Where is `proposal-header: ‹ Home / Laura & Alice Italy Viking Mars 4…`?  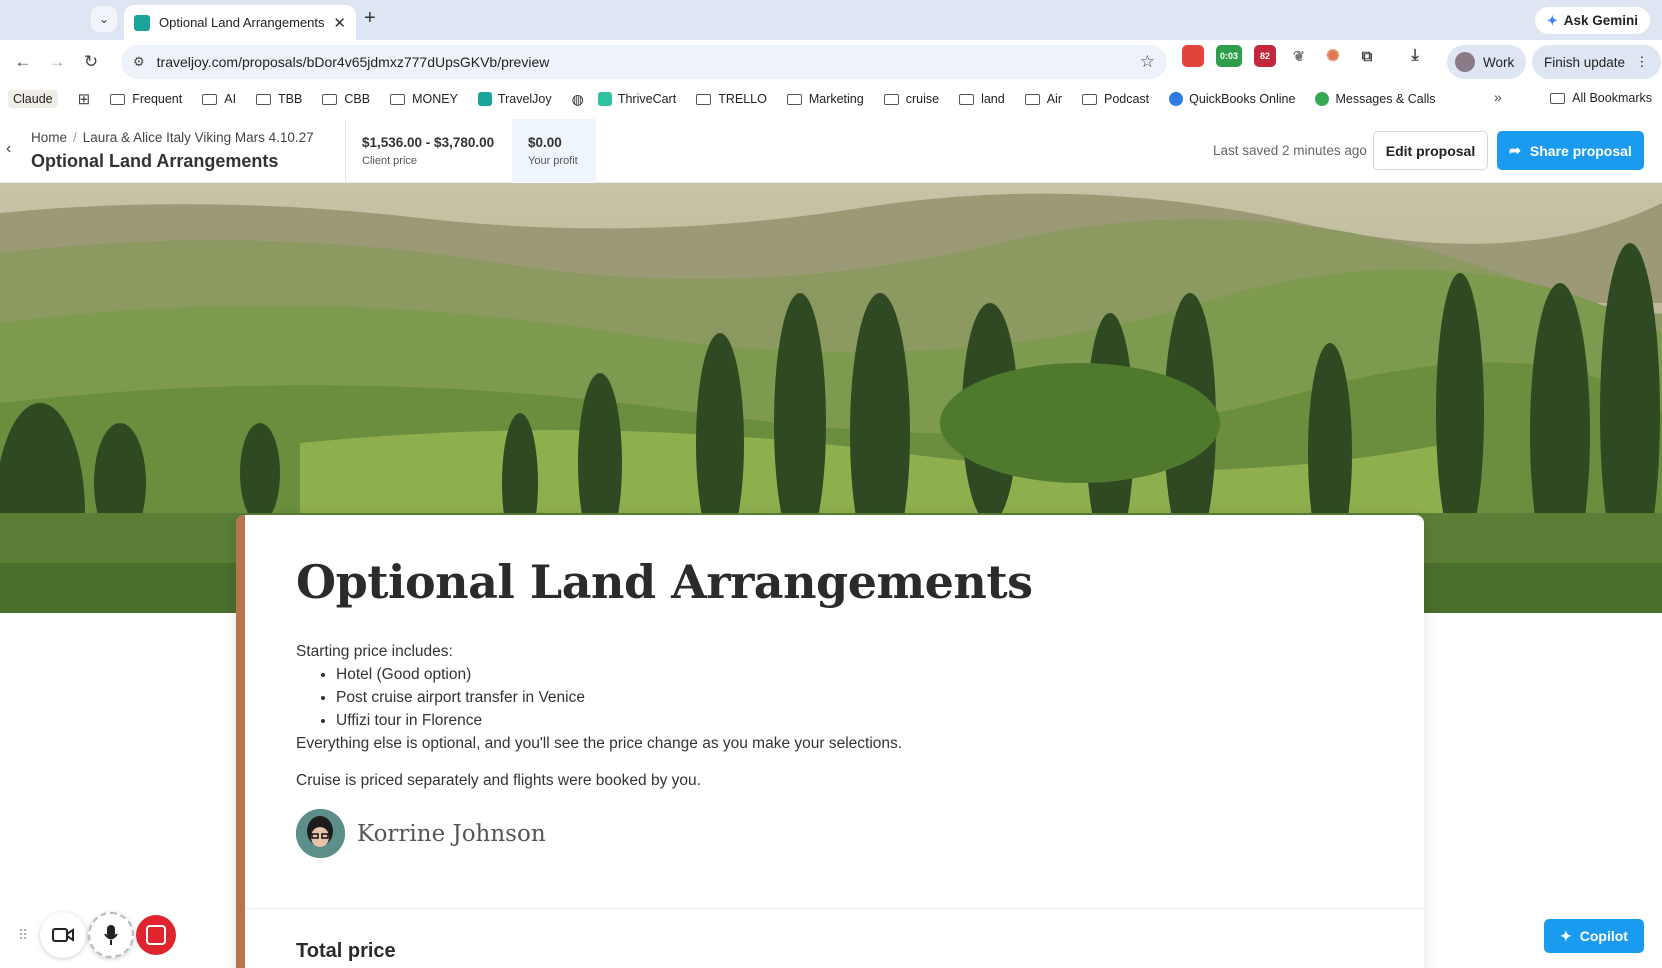 proposal-header: ‹ Home / Laura & Alice Italy Viking Mars 4… is located at coordinates (831, 151).